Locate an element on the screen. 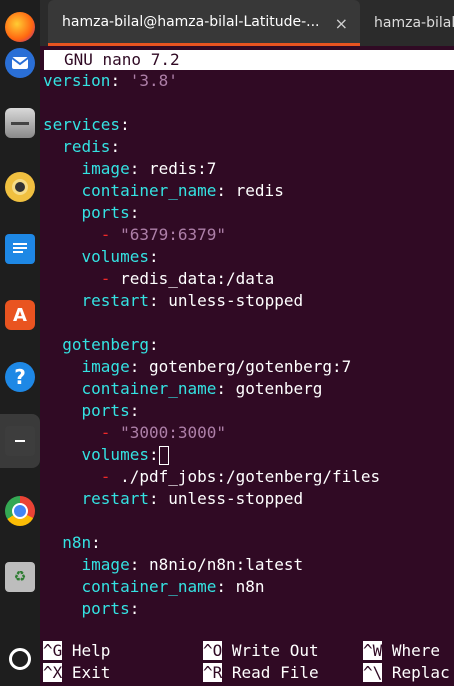  yaml-value: redis is located at coordinates (259, 190).